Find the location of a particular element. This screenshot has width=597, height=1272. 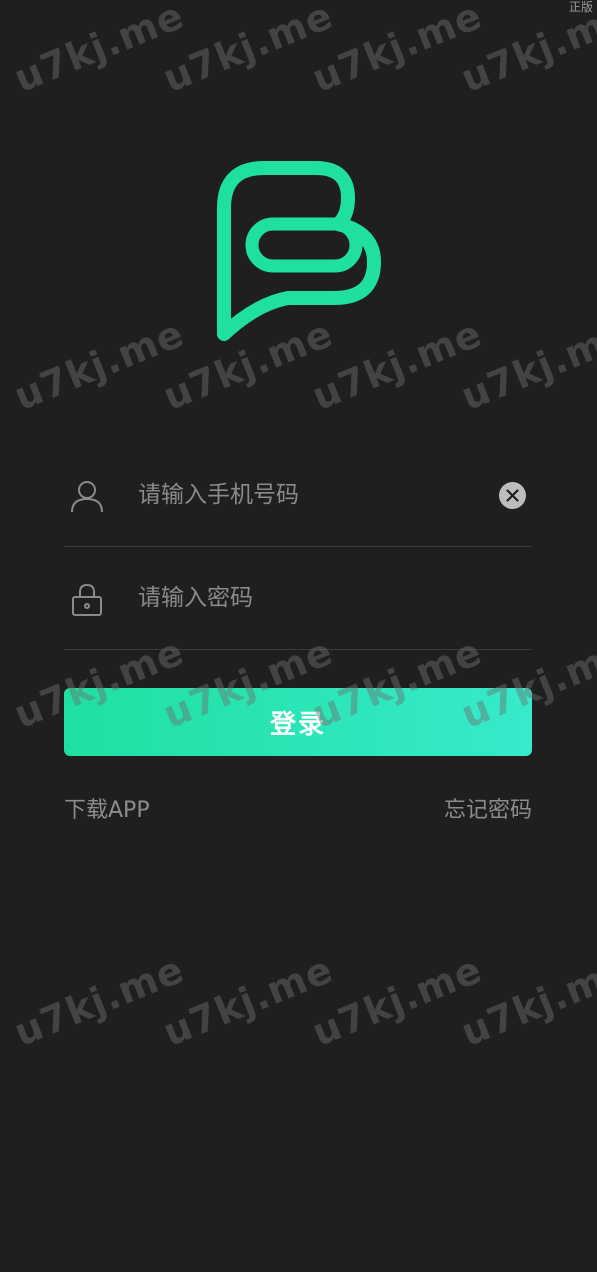

phone-field is located at coordinates (298, 495).